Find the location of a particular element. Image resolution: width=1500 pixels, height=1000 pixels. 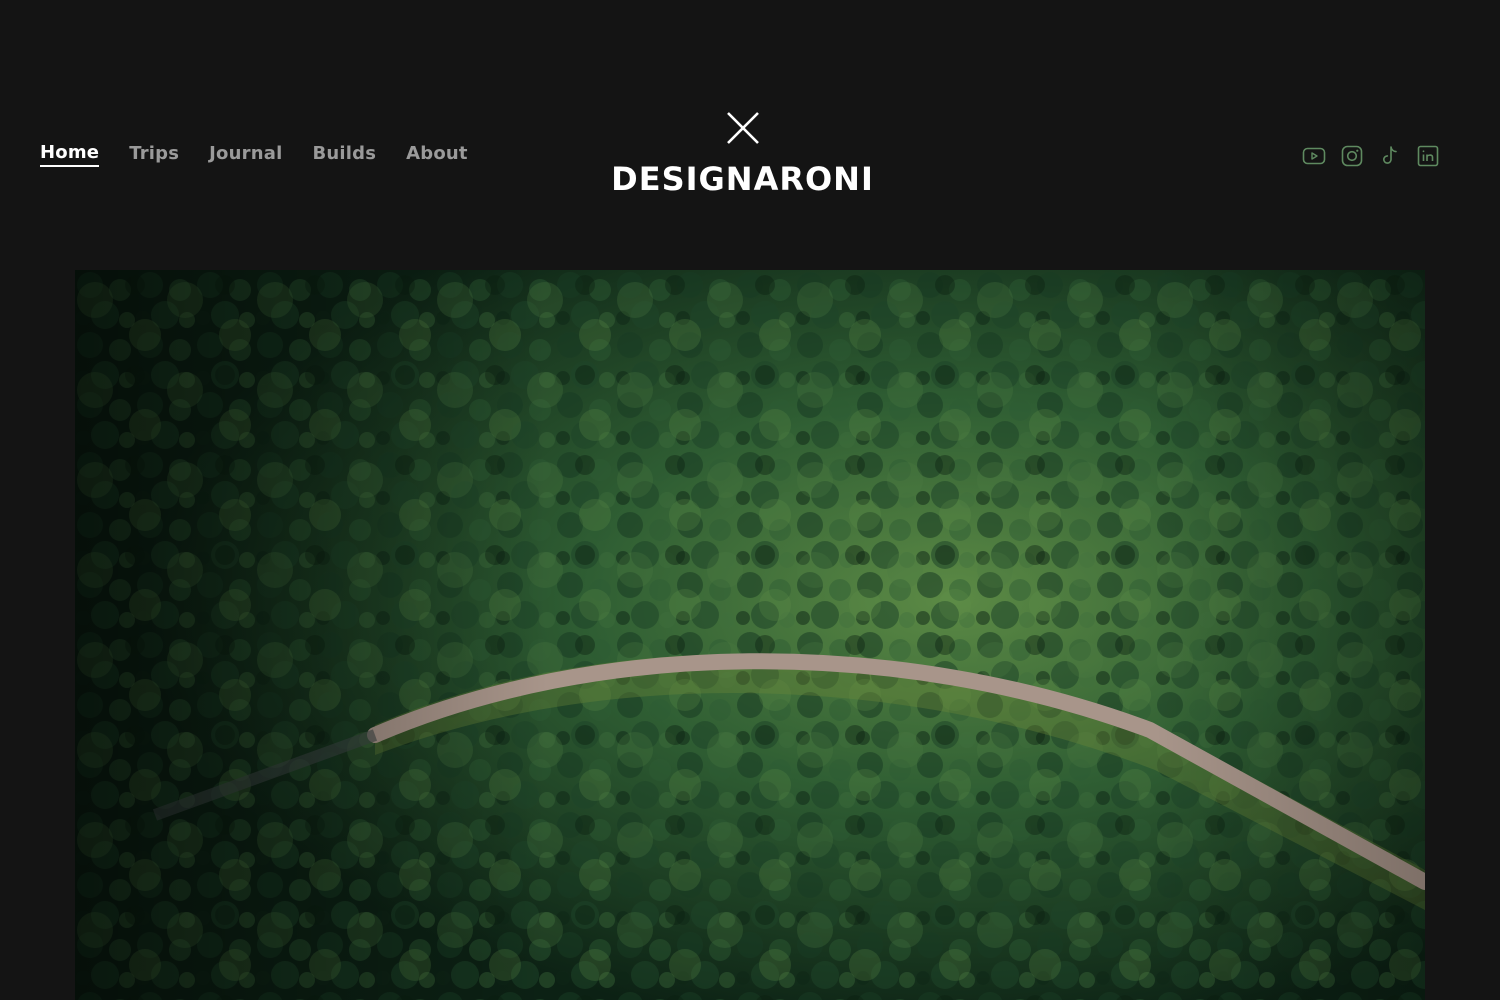

instagram-icon is located at coordinates (1352, 156).